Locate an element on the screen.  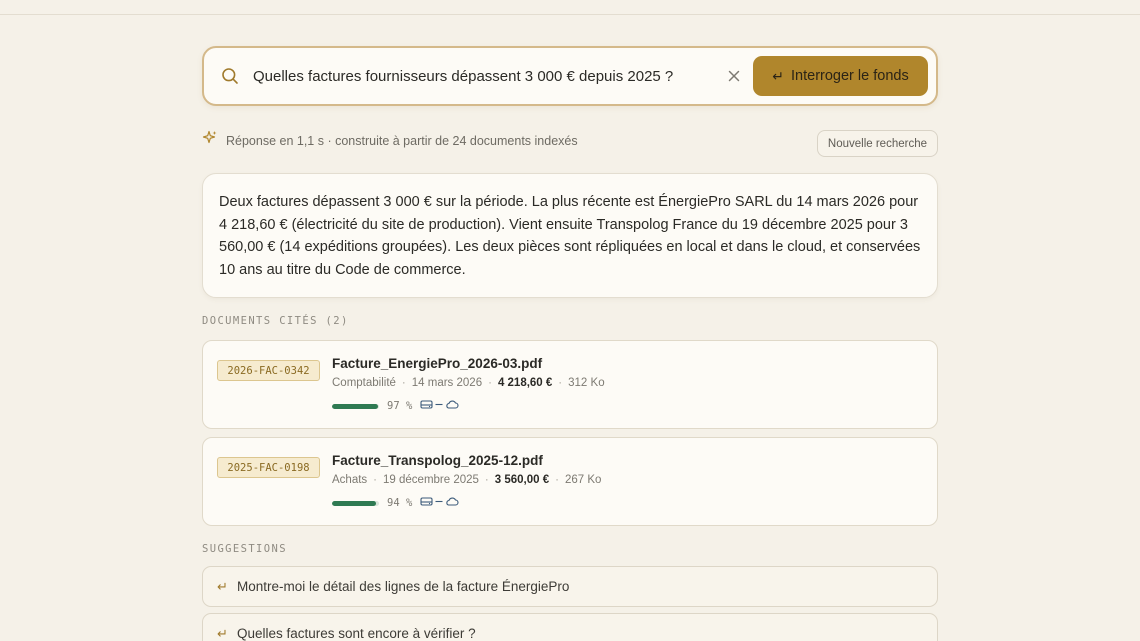
top-divider is located at coordinates (570, 7).